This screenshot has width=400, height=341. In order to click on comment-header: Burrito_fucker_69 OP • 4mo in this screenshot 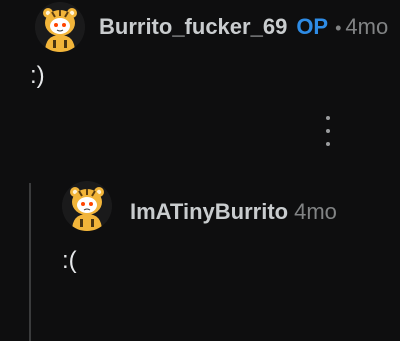, I will do `click(243, 27)`.